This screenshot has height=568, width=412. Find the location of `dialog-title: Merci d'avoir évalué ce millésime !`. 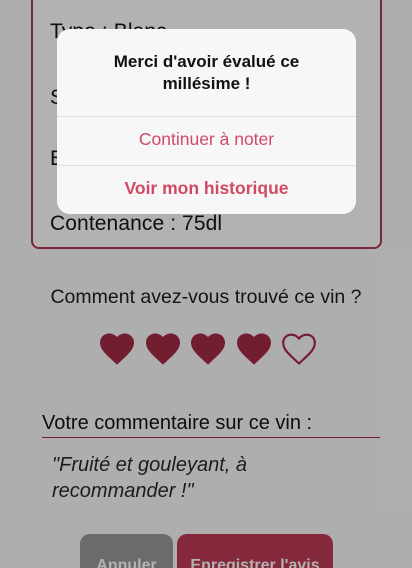

dialog-title: Merci d'avoir évalué ce millésime ! is located at coordinates (206, 72).